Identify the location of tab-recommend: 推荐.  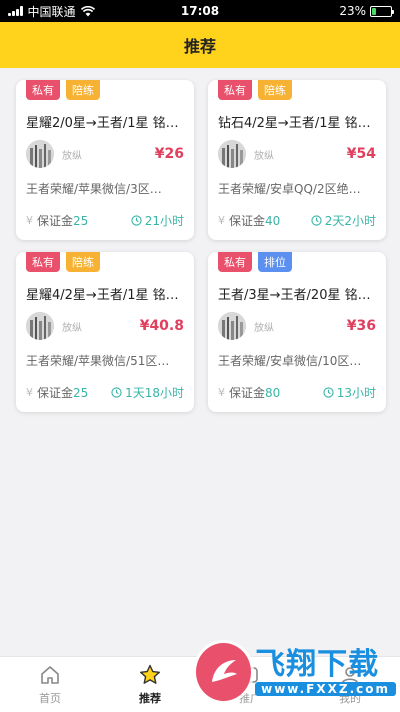
(150, 684).